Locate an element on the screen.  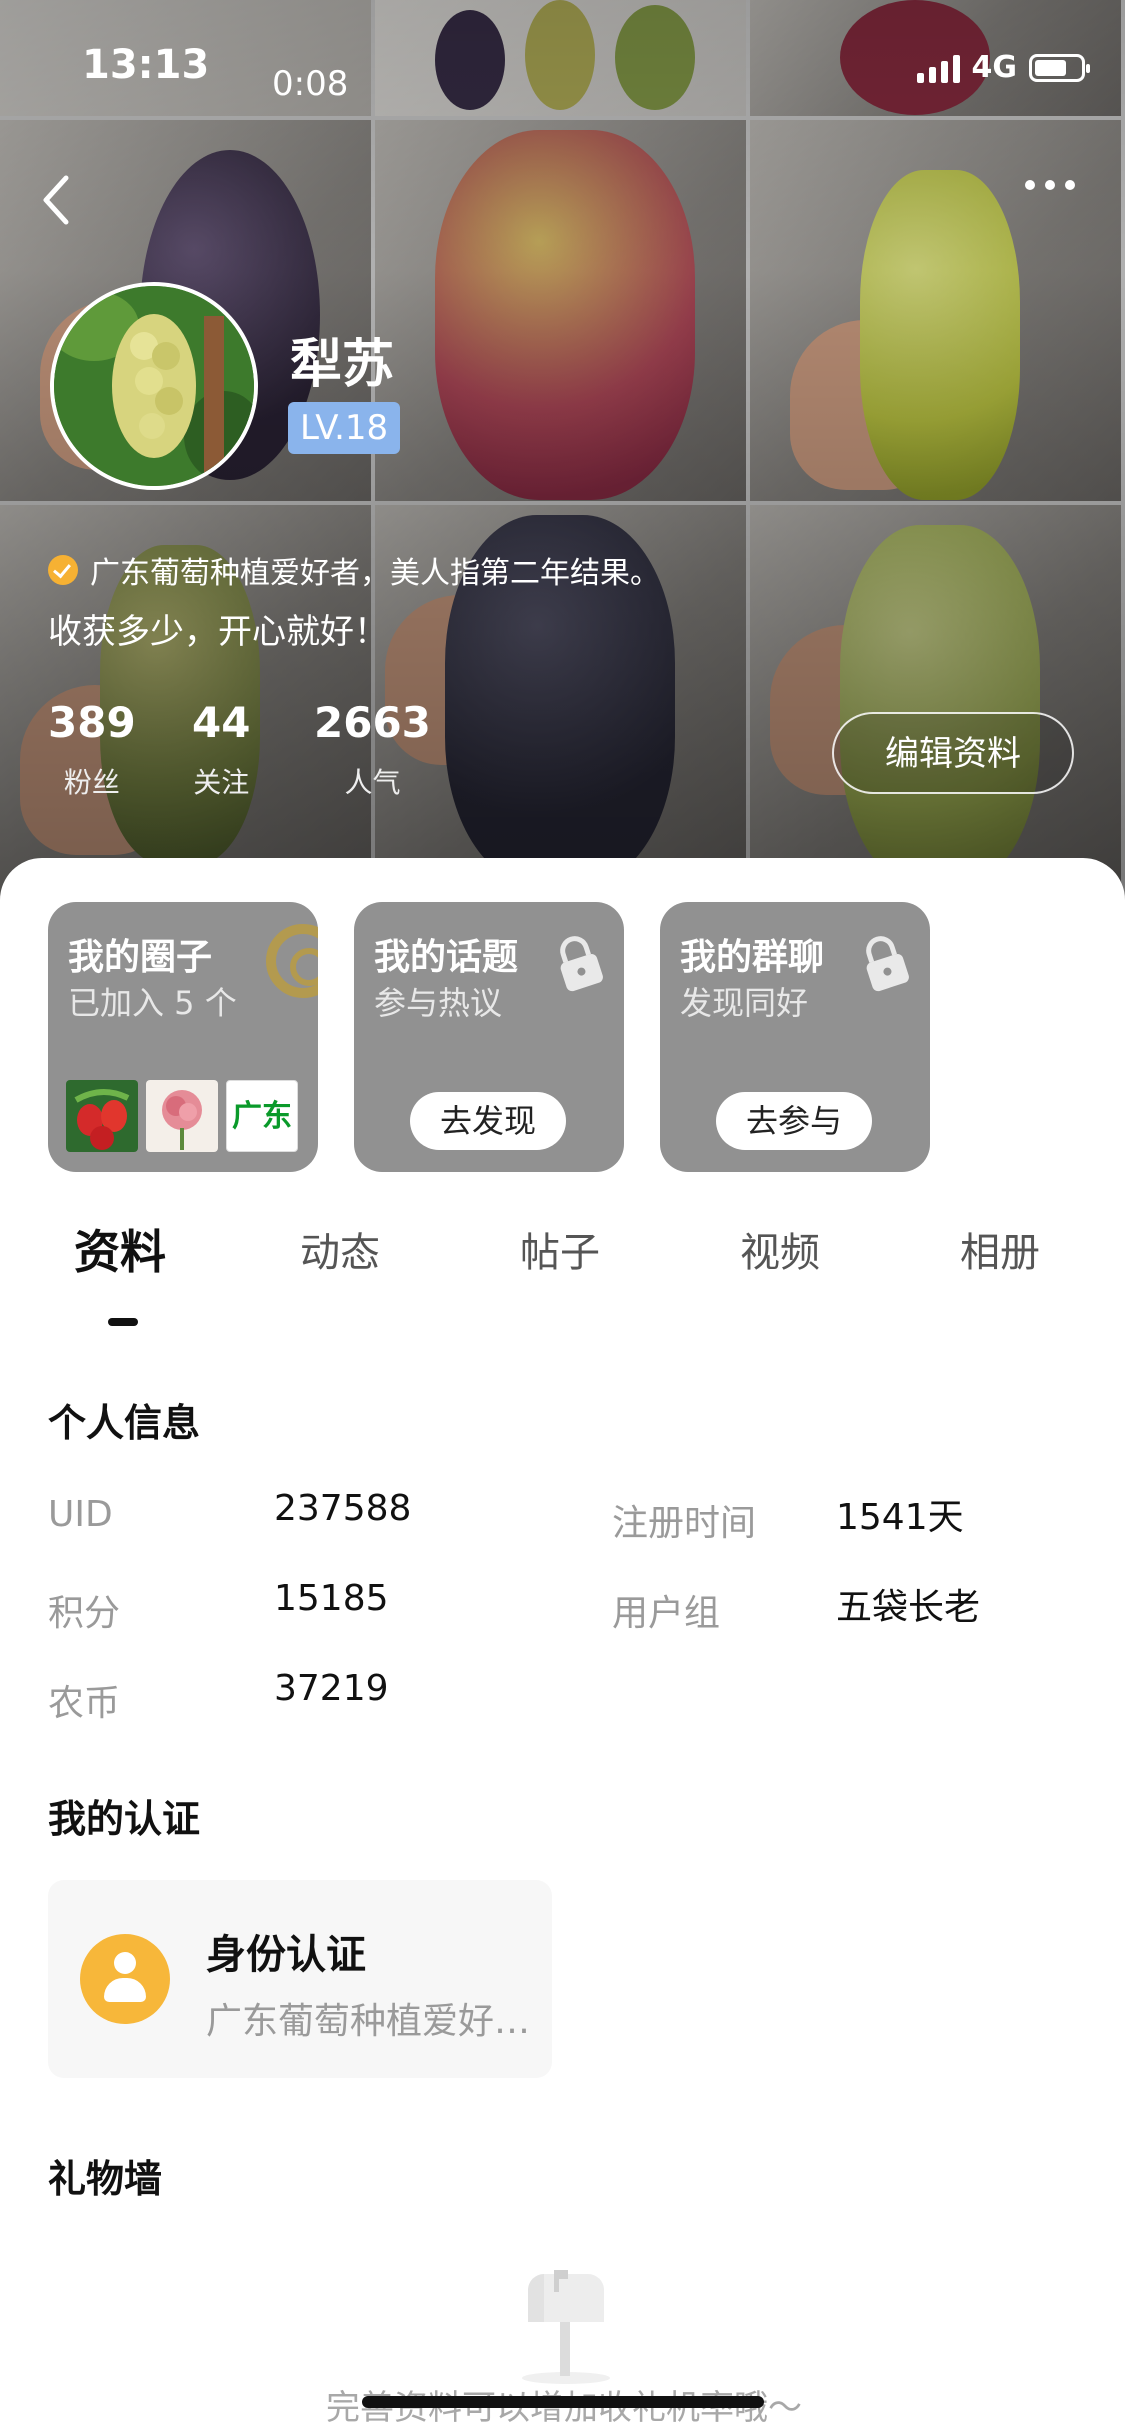
avatar is located at coordinates (154, 386).